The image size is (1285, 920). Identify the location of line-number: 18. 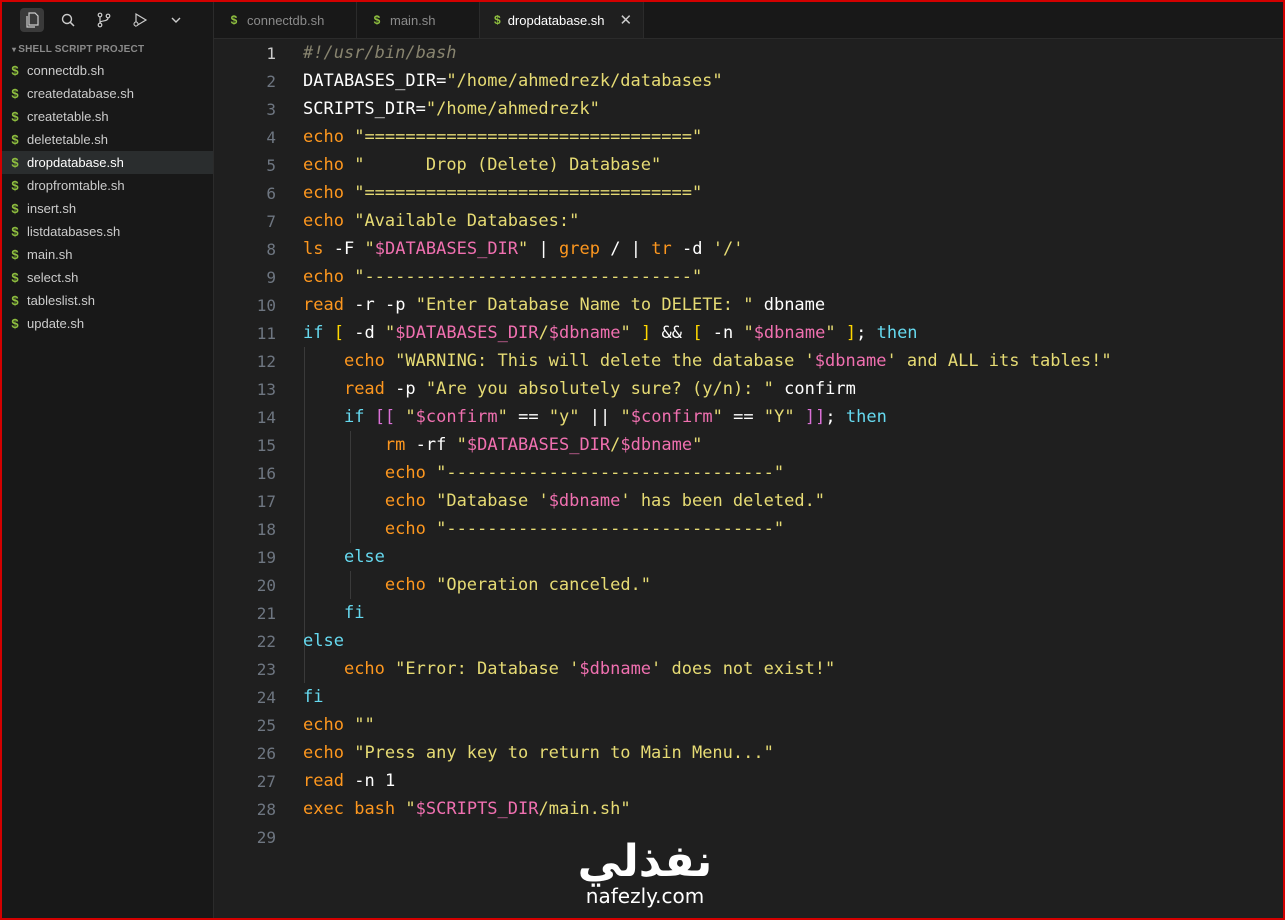
(266, 529).